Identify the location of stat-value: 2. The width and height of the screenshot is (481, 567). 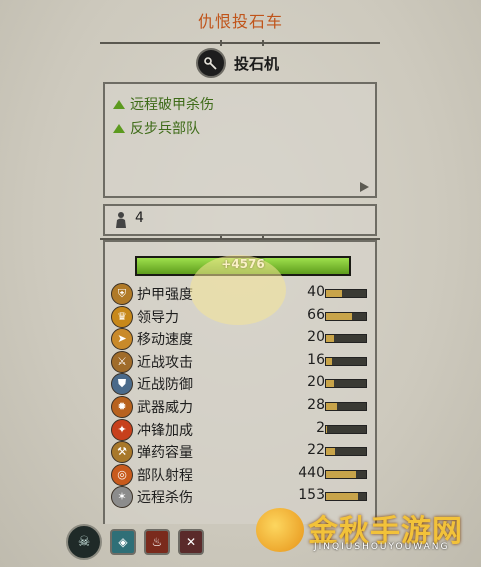
(320, 427).